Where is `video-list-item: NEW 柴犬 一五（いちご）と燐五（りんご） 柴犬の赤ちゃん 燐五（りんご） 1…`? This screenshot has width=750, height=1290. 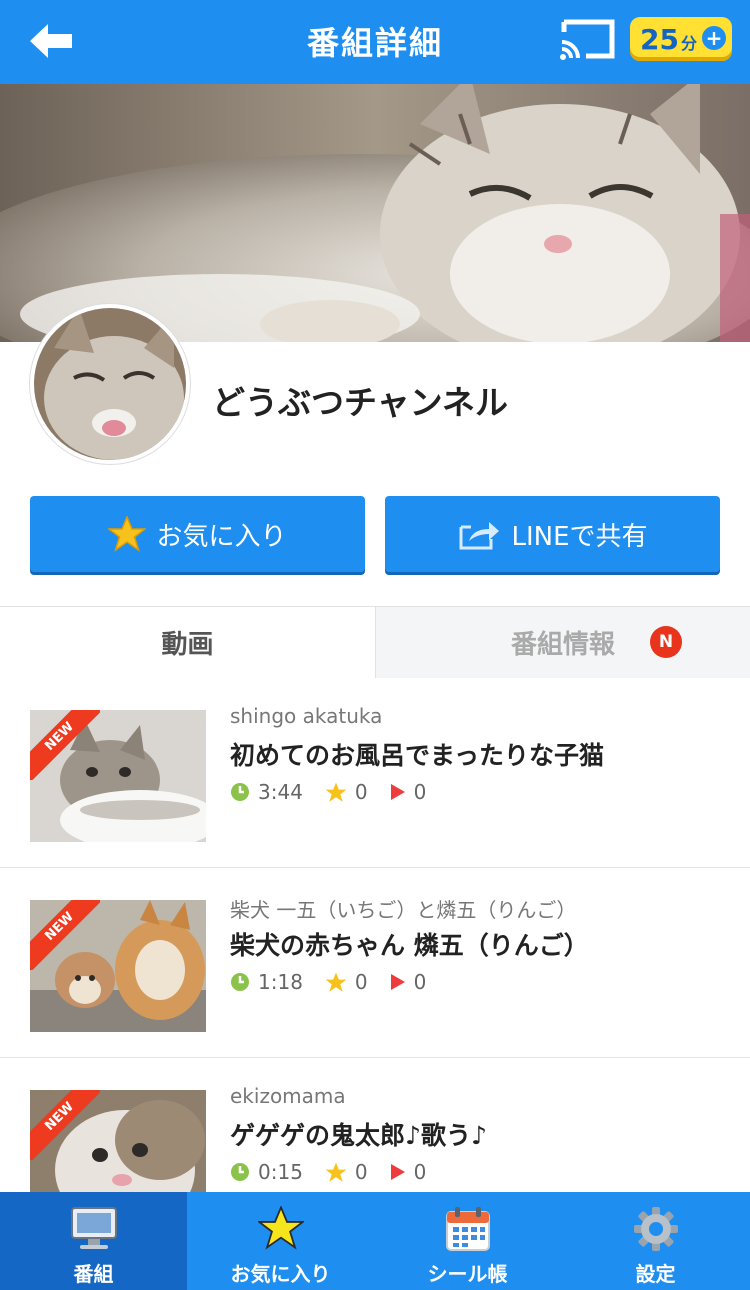 video-list-item: NEW 柴犬 一五（いちご）と燐五（りんご） 柴犬の赤ちゃん 燐五（りんご） 1… is located at coordinates (375, 963).